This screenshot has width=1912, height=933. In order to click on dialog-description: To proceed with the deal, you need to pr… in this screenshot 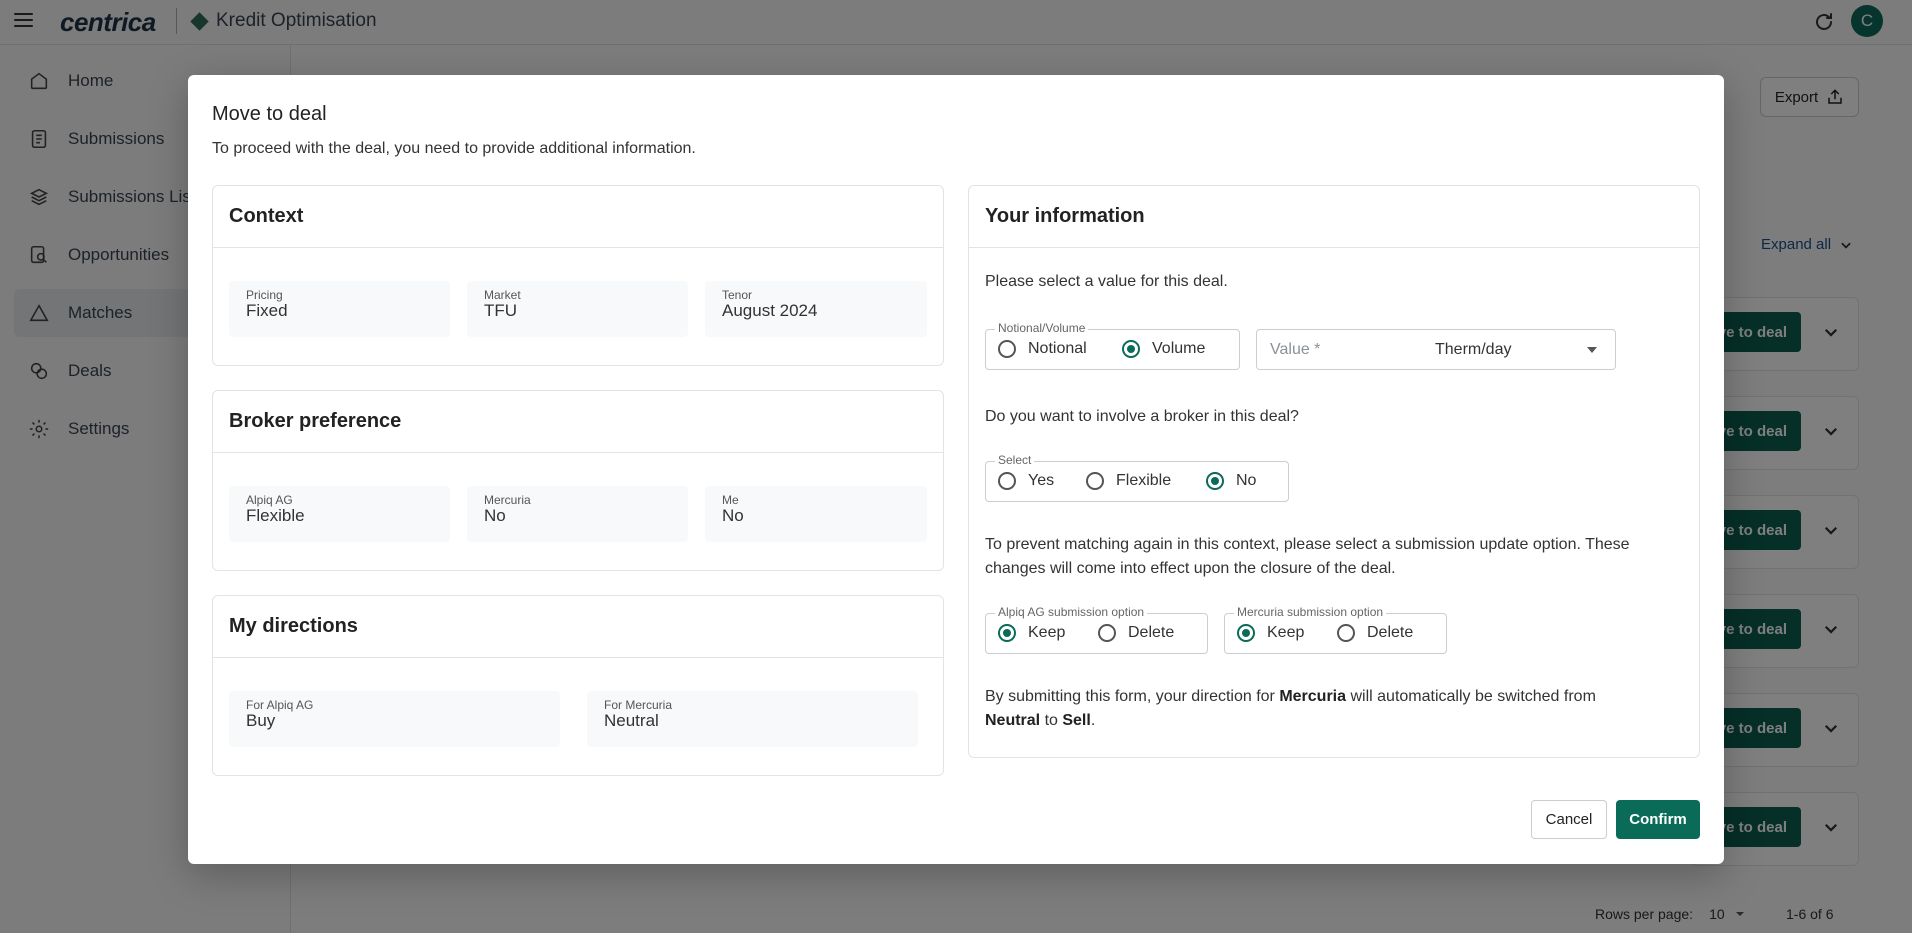, I will do `click(454, 148)`.